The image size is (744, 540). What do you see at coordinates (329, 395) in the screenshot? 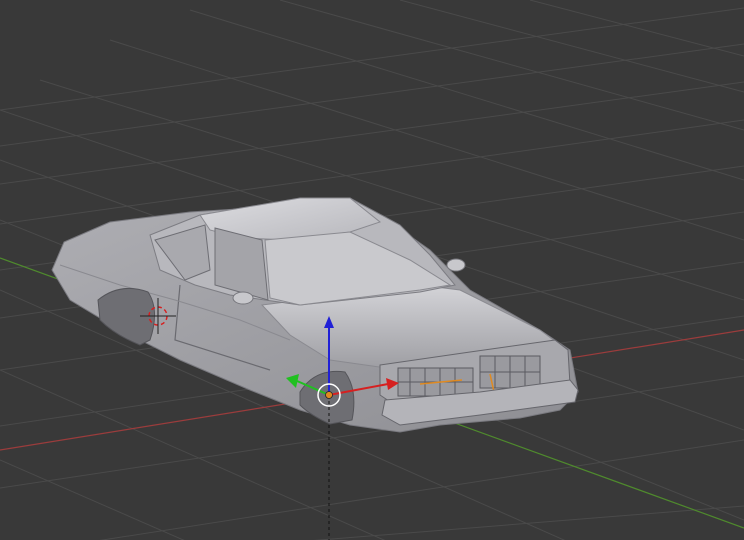
I see `object-origin-icon` at bounding box center [329, 395].